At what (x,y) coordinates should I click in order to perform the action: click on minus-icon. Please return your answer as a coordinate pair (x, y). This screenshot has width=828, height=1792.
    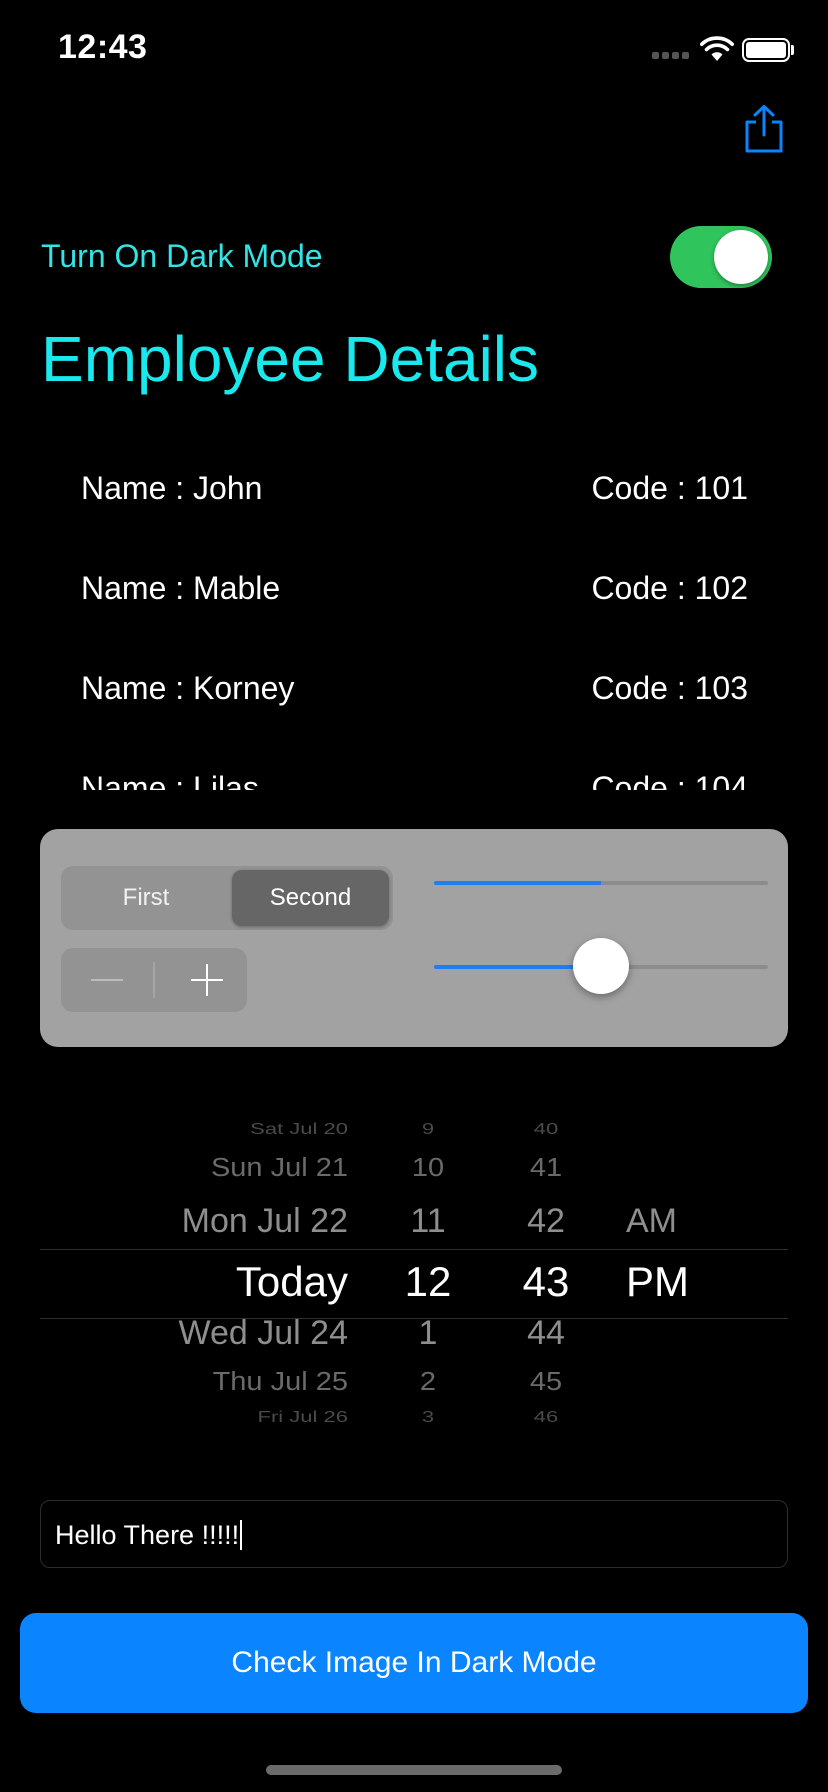
    Looking at the image, I should click on (107, 980).